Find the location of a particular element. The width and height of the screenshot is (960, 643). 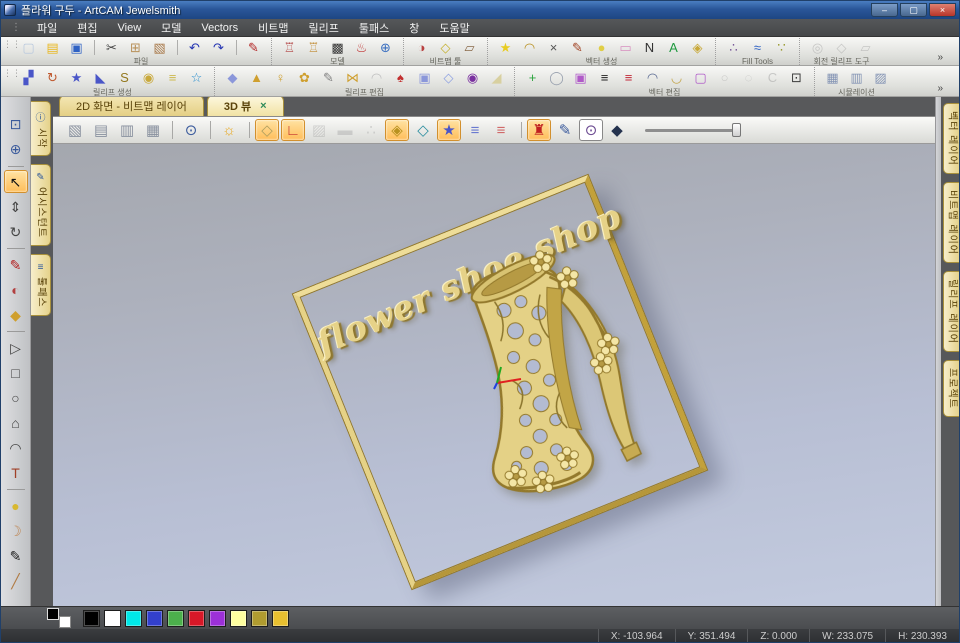

draft-plane-toggle: ◇ is located at coordinates (264, 130).